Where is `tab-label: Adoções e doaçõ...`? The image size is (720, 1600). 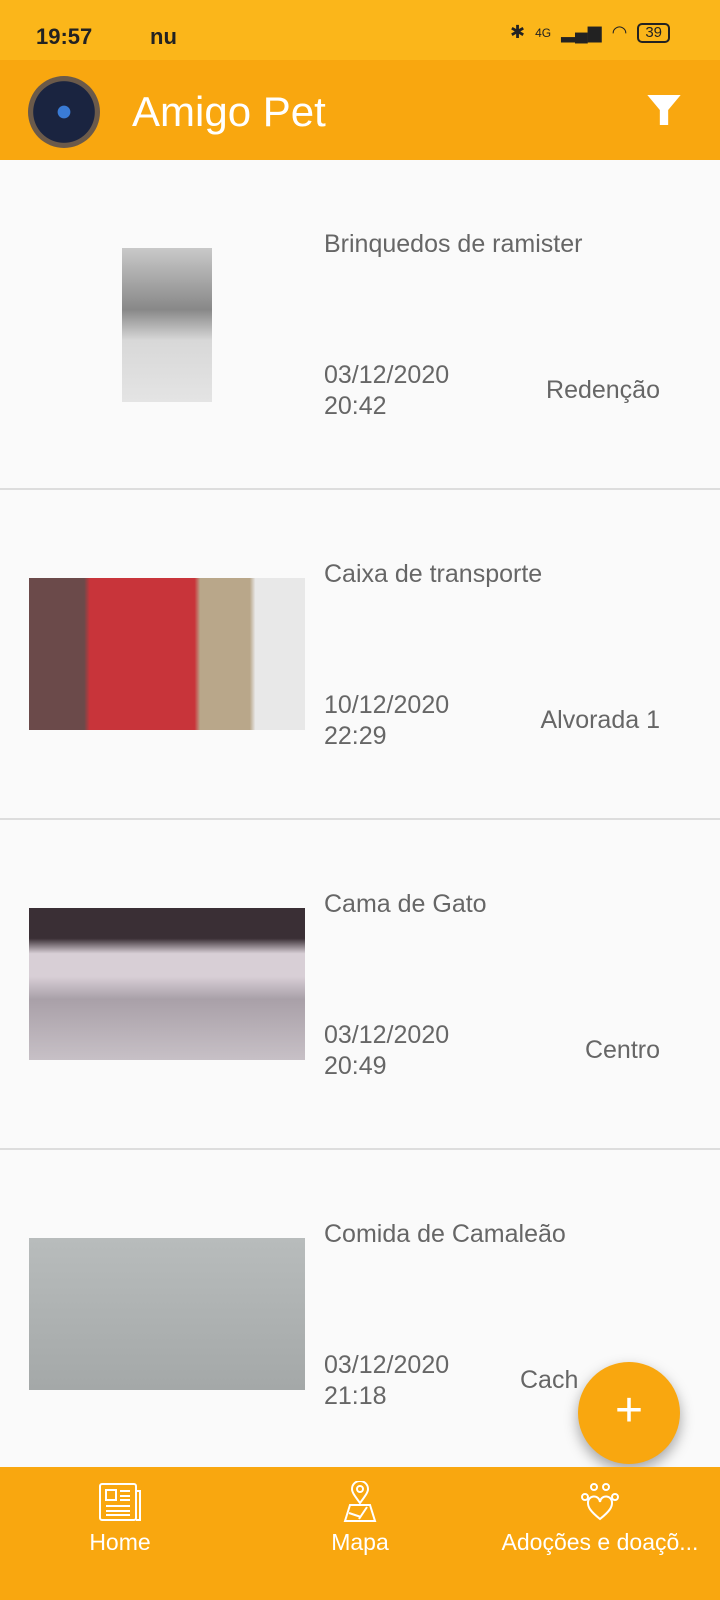
tab-label: Adoções e doaçõ... is located at coordinates (600, 1542).